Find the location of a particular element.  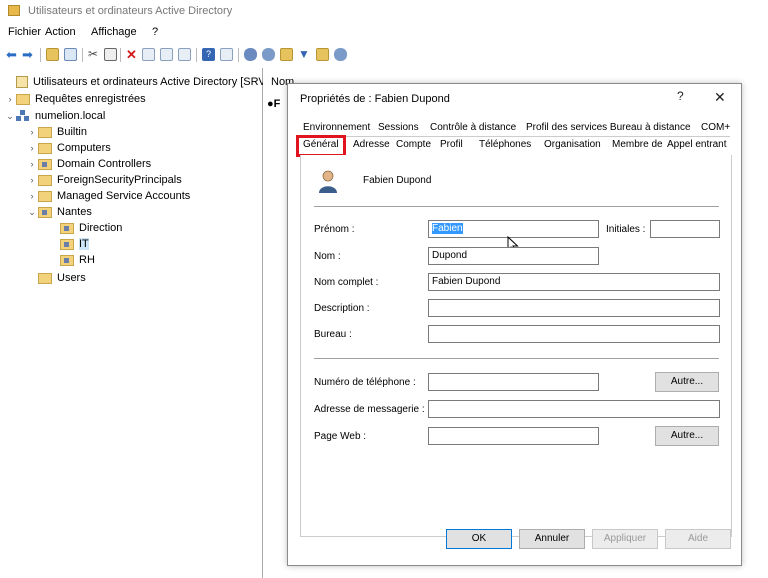

user-icon is located at coordinates (328, 181).